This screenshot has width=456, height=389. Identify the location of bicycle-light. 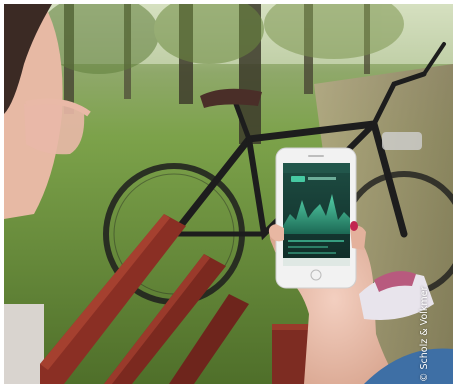
(402, 141).